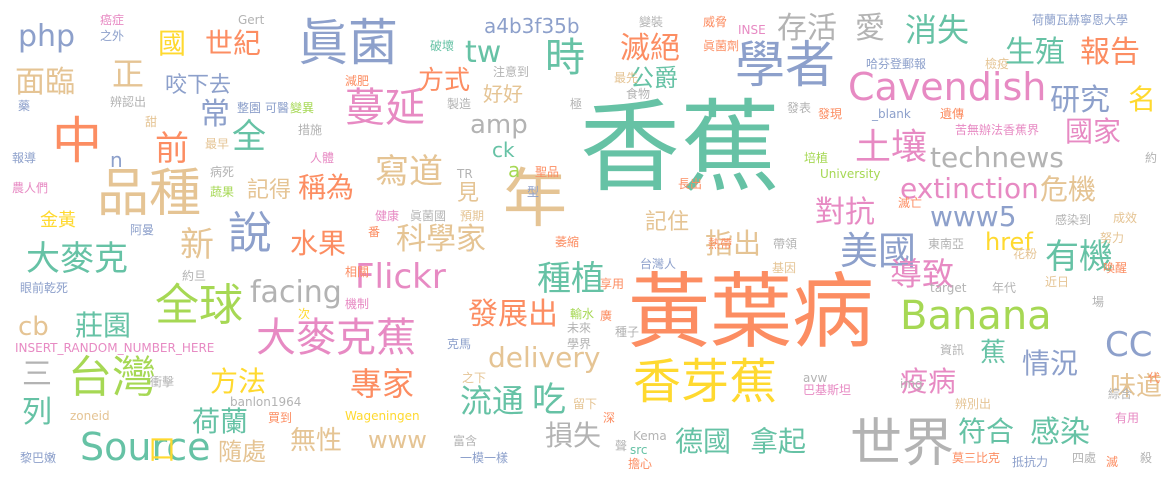 The image size is (1175, 482). Describe the element at coordinates (269, 190) in the screenshot. I see `word: 記得` at that location.